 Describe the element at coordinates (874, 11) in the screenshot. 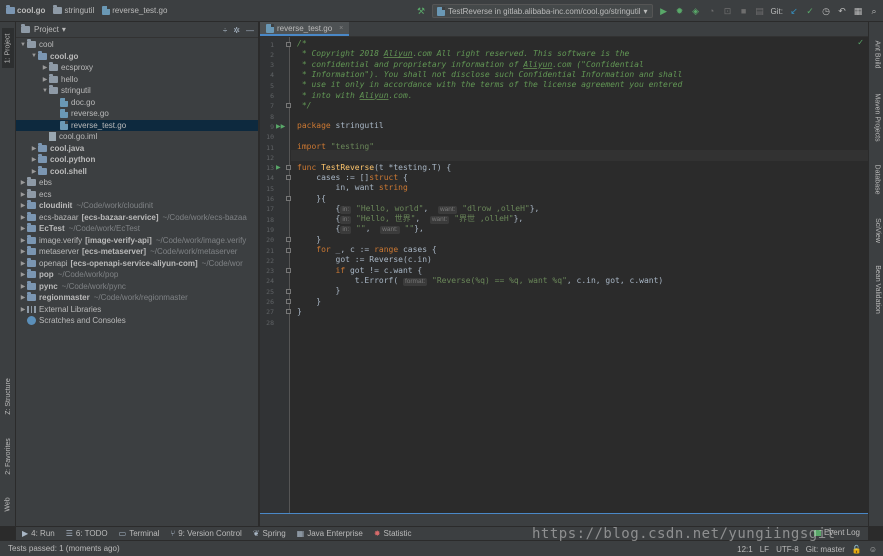

I see `search-icon: ⌕` at that location.